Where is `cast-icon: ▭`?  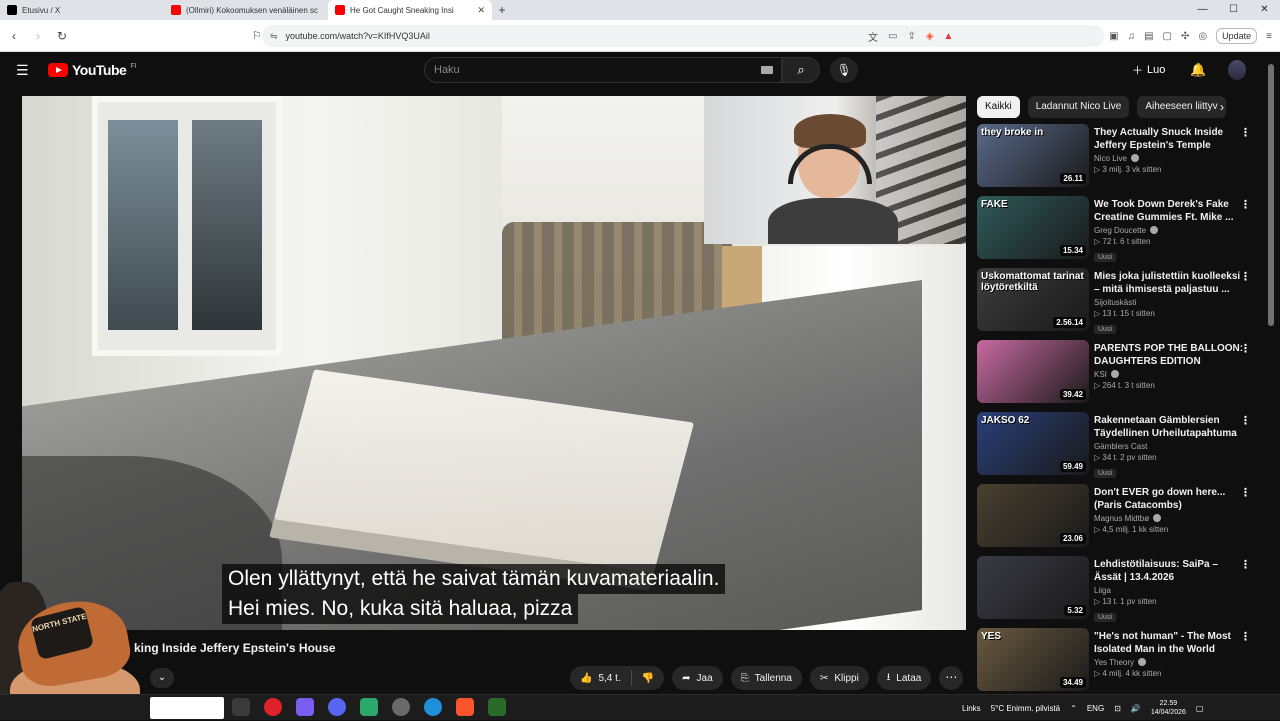 cast-icon: ▭ is located at coordinates (892, 36).